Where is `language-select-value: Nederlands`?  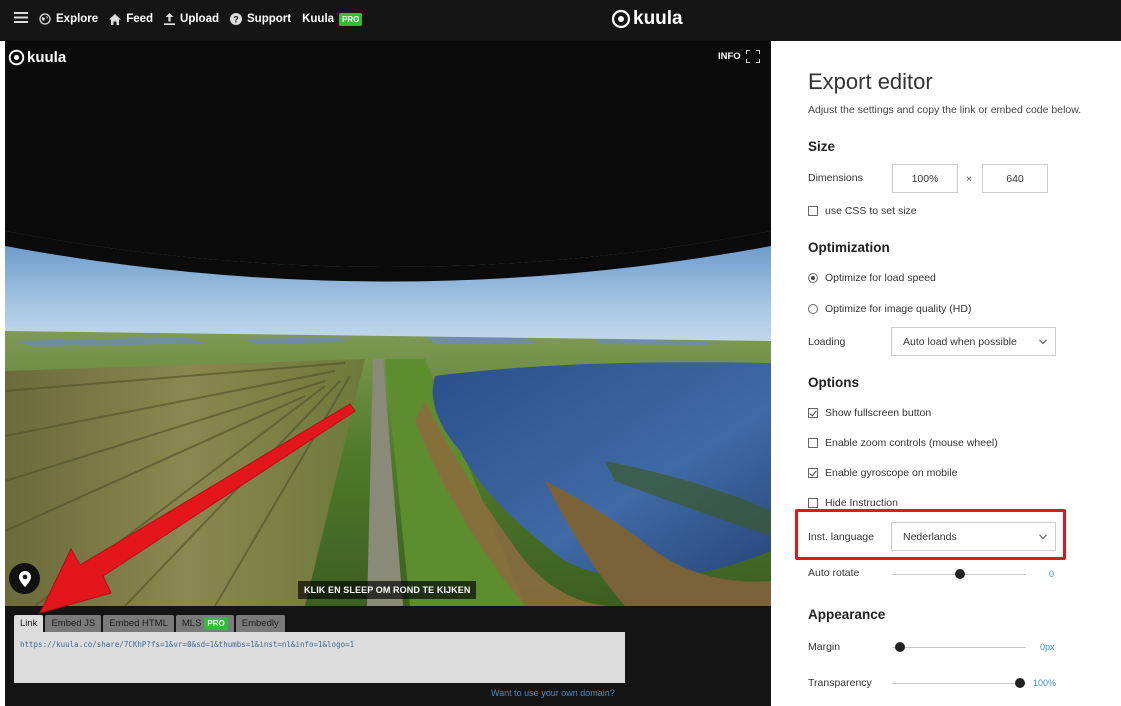
language-select-value: Nederlands is located at coordinates (930, 536).